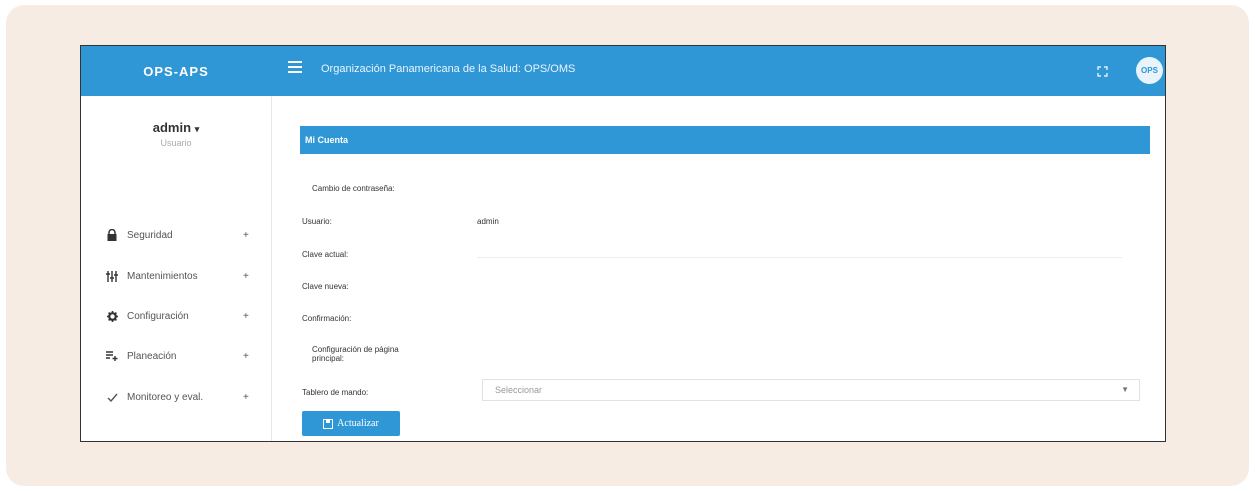 The width and height of the screenshot is (1255, 491). Describe the element at coordinates (112, 316) in the screenshot. I see `gear-icon` at that location.